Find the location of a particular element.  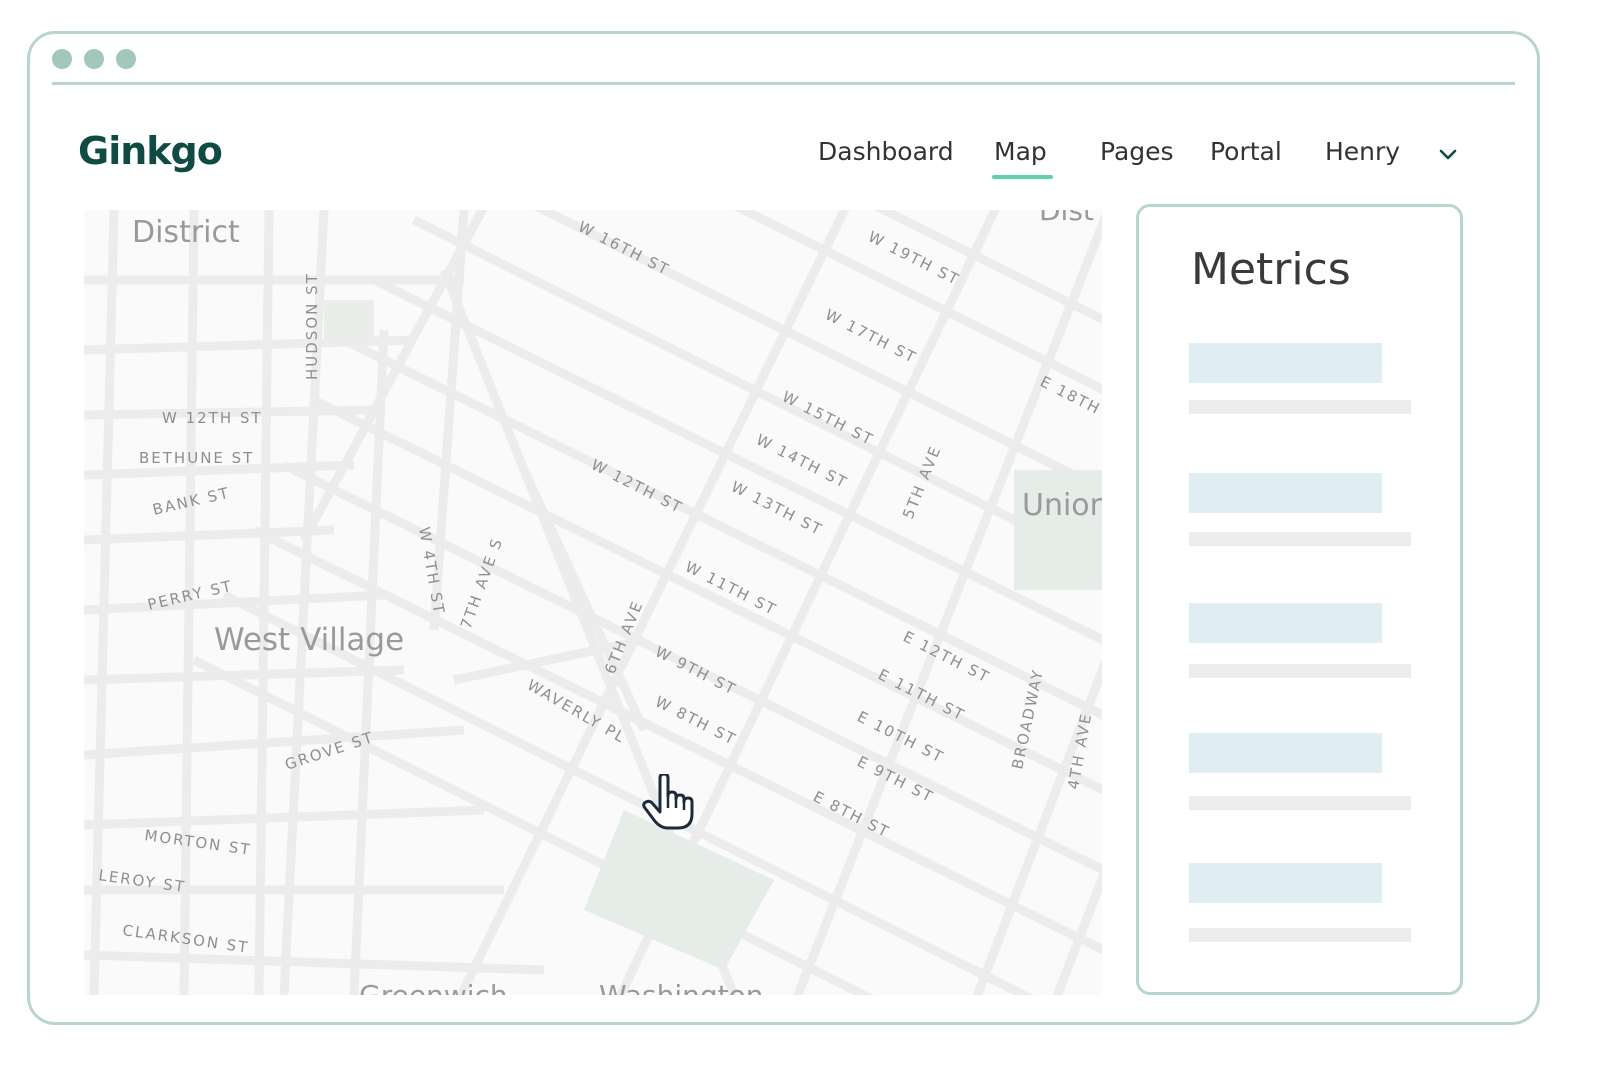

street-label: MORTON ST is located at coordinates (197, 842).